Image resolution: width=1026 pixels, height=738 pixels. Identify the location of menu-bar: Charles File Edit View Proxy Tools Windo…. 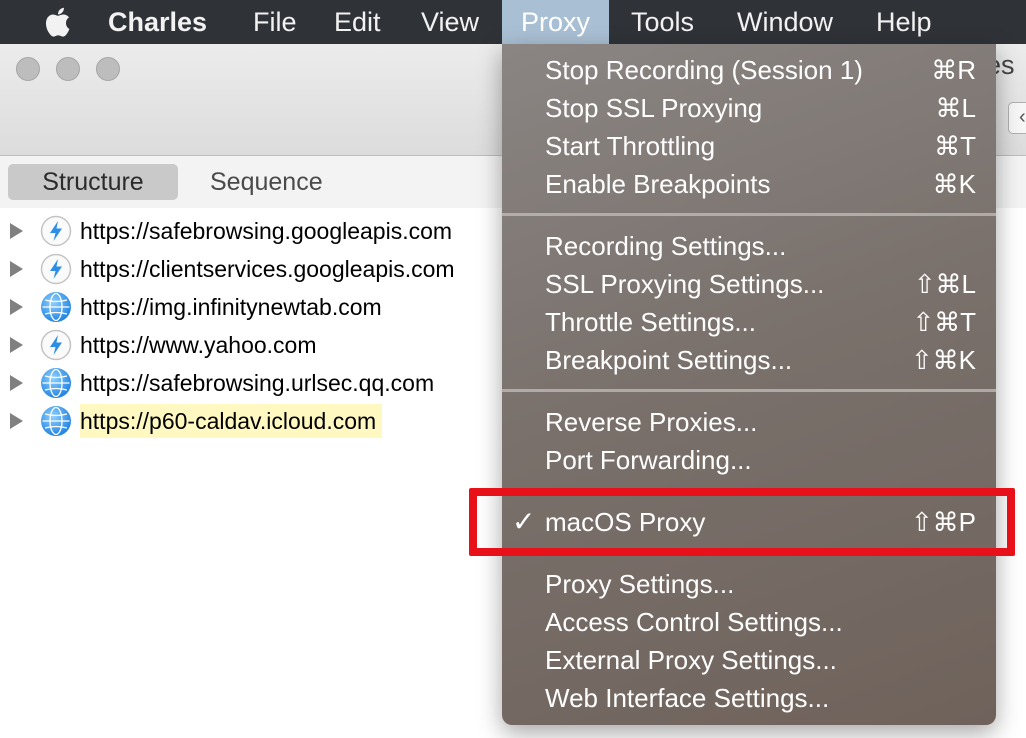
(513, 22).